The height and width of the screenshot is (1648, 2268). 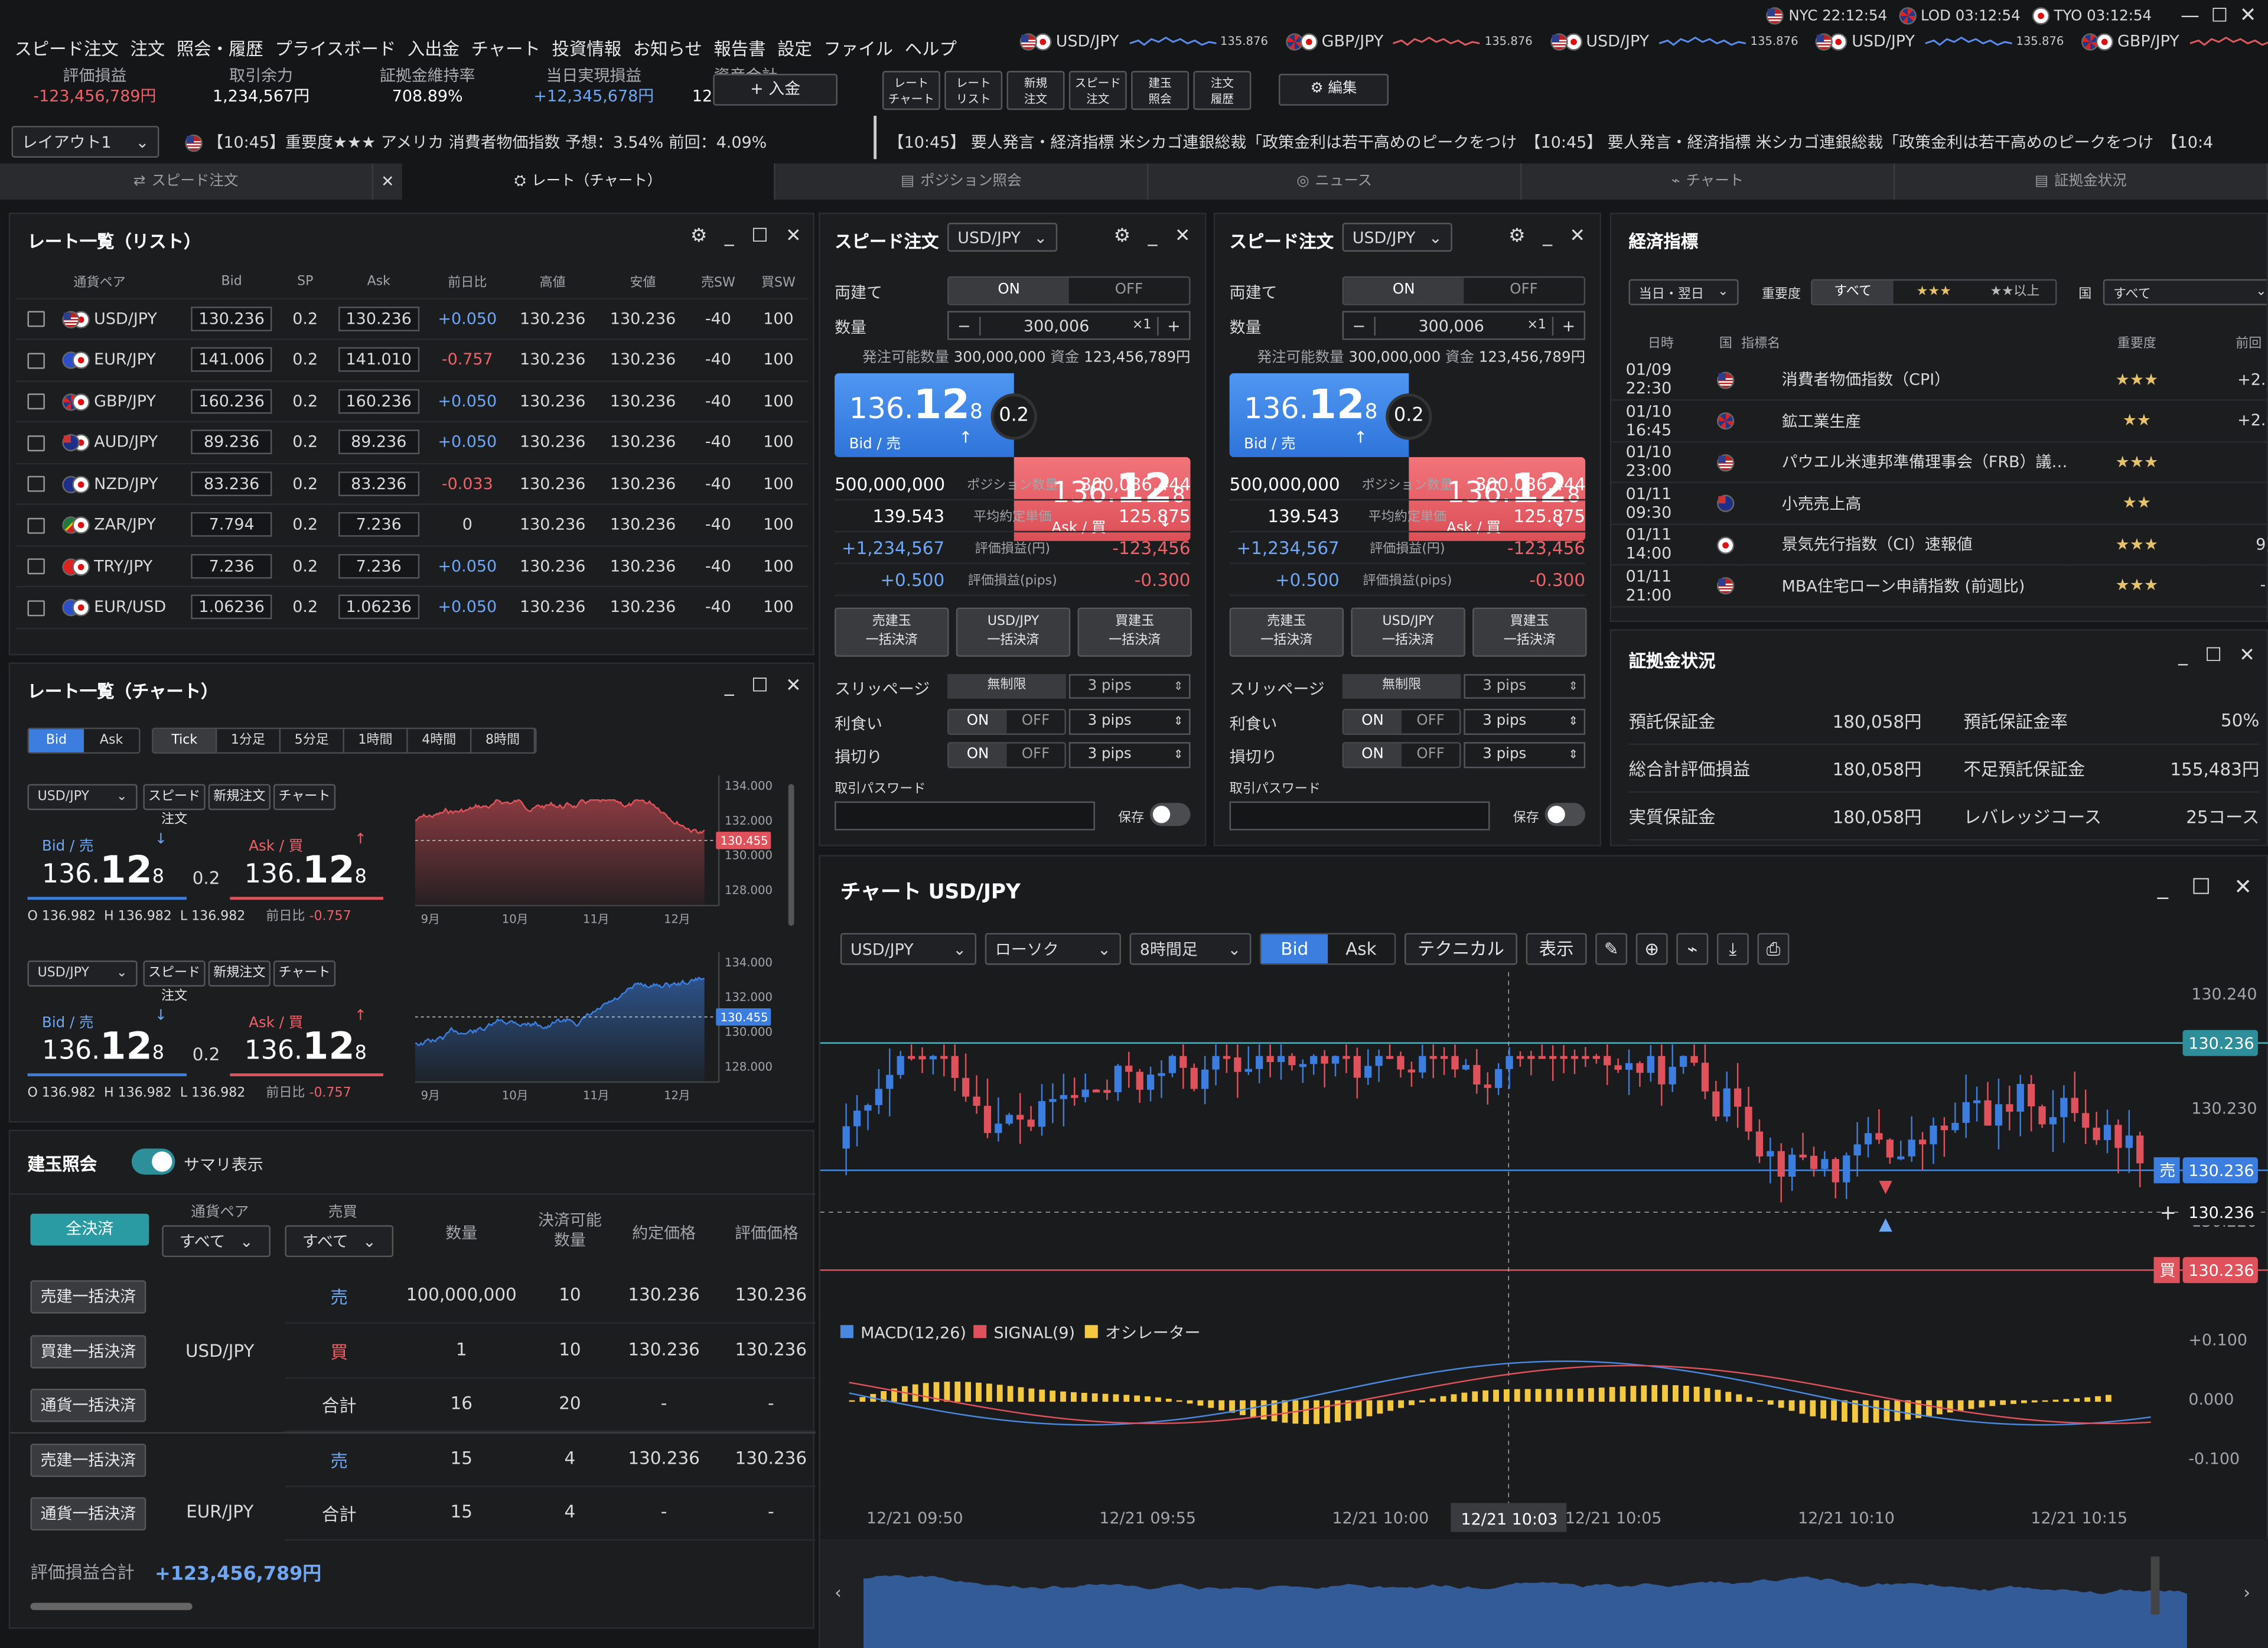 I want to click on toolbar-button: 新規 注文, so click(x=1035, y=90).